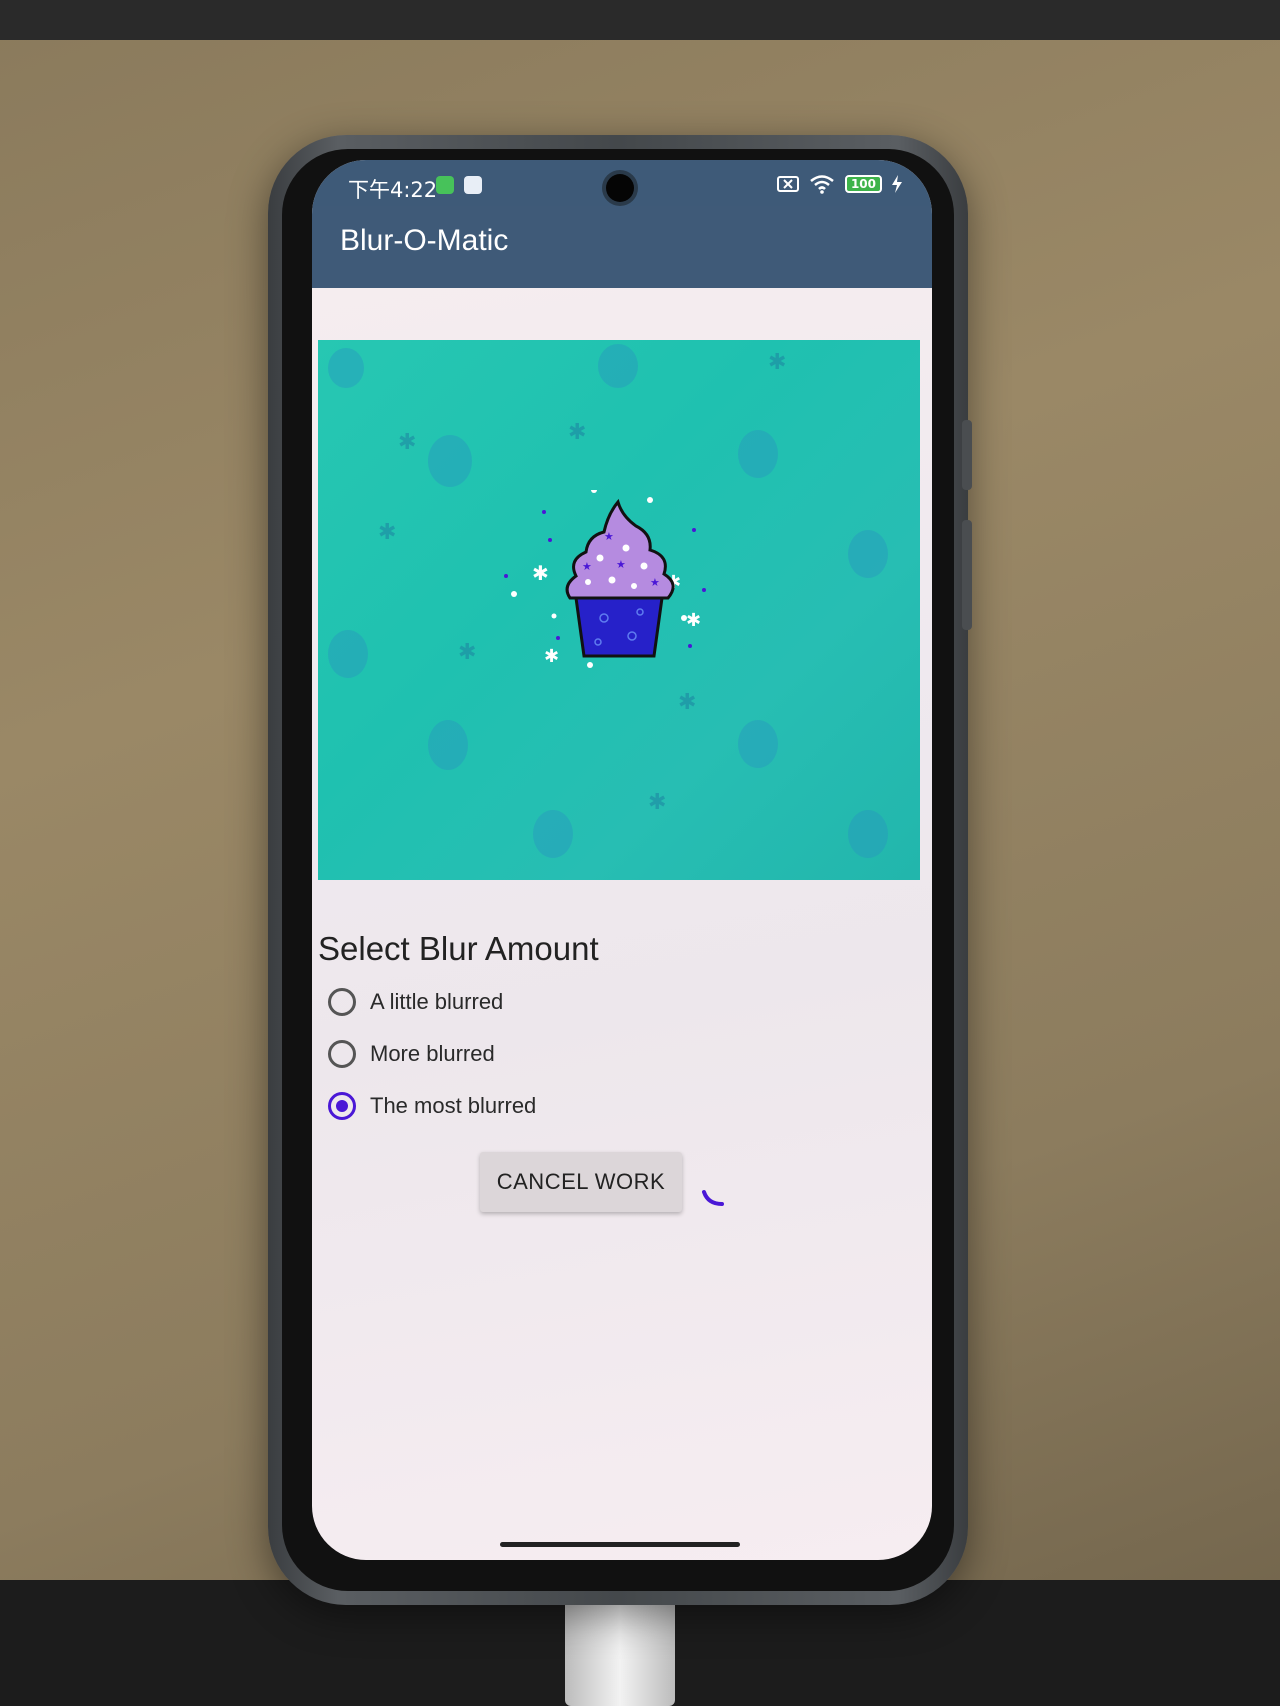 This screenshot has width=1280, height=1706. I want to click on cancel-work-button: CANCEL WORK, so click(581, 1182).